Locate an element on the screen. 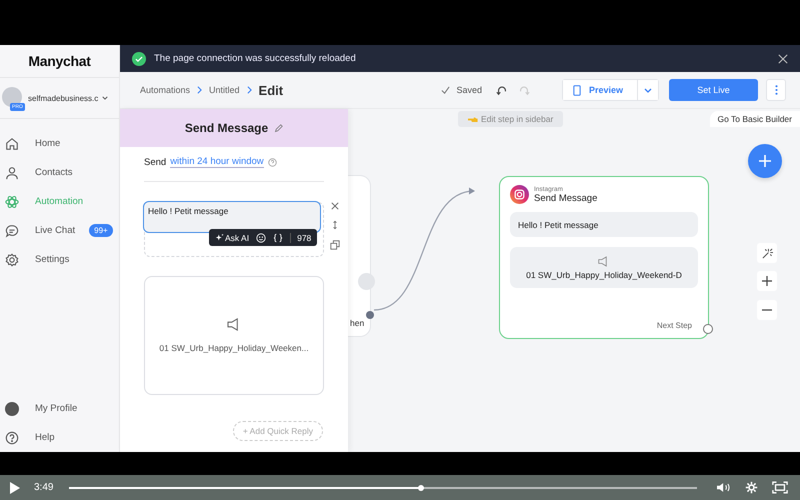 This screenshot has height=500, width=800. nav-item: My Profile is located at coordinates (59, 408).